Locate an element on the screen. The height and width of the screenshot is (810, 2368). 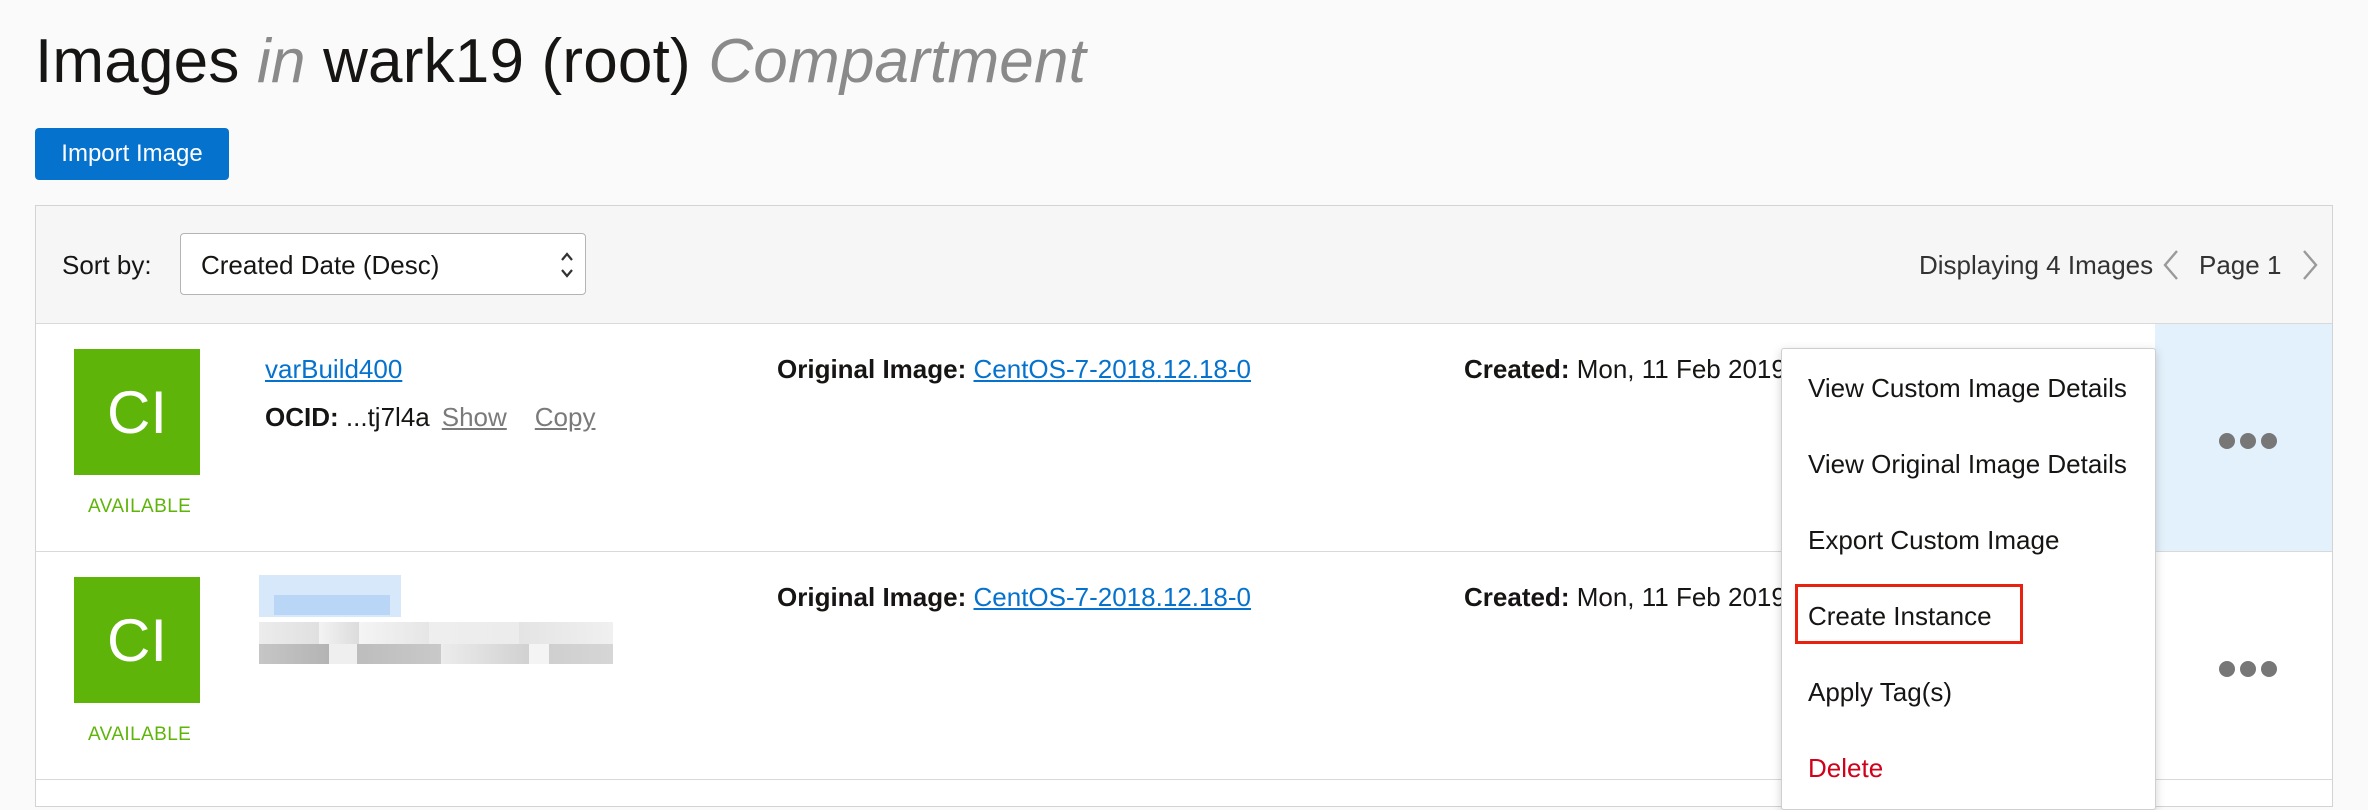
displaying-count: Displaying 4 Images is located at coordinates (2036, 265).